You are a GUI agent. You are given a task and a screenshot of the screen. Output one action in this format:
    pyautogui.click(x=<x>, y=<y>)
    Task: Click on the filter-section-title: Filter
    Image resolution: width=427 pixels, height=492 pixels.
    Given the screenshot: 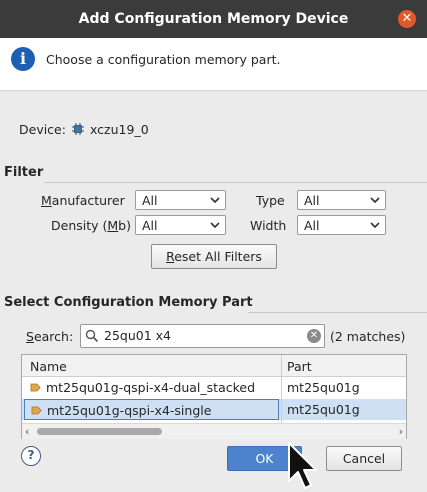 What is the action you would take?
    pyautogui.click(x=24, y=172)
    